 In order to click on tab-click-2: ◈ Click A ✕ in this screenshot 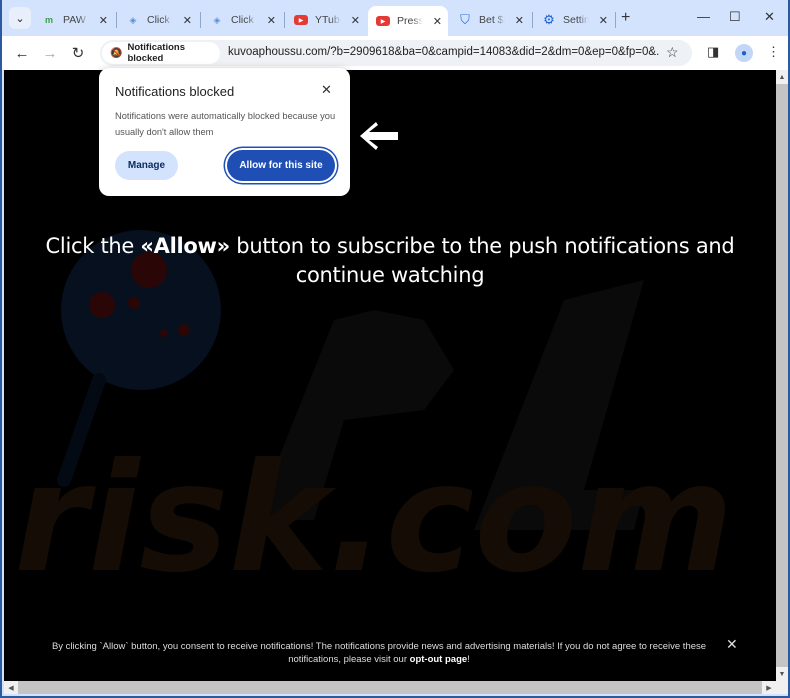, I will do `click(242, 20)`.